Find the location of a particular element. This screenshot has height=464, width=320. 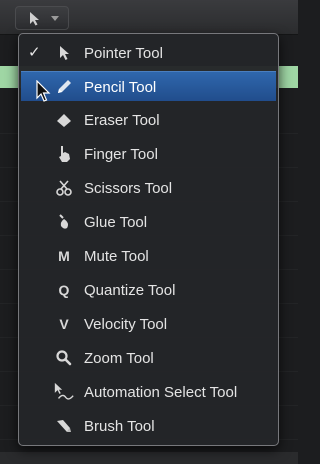

magnifier-icon is located at coordinates (64, 358).